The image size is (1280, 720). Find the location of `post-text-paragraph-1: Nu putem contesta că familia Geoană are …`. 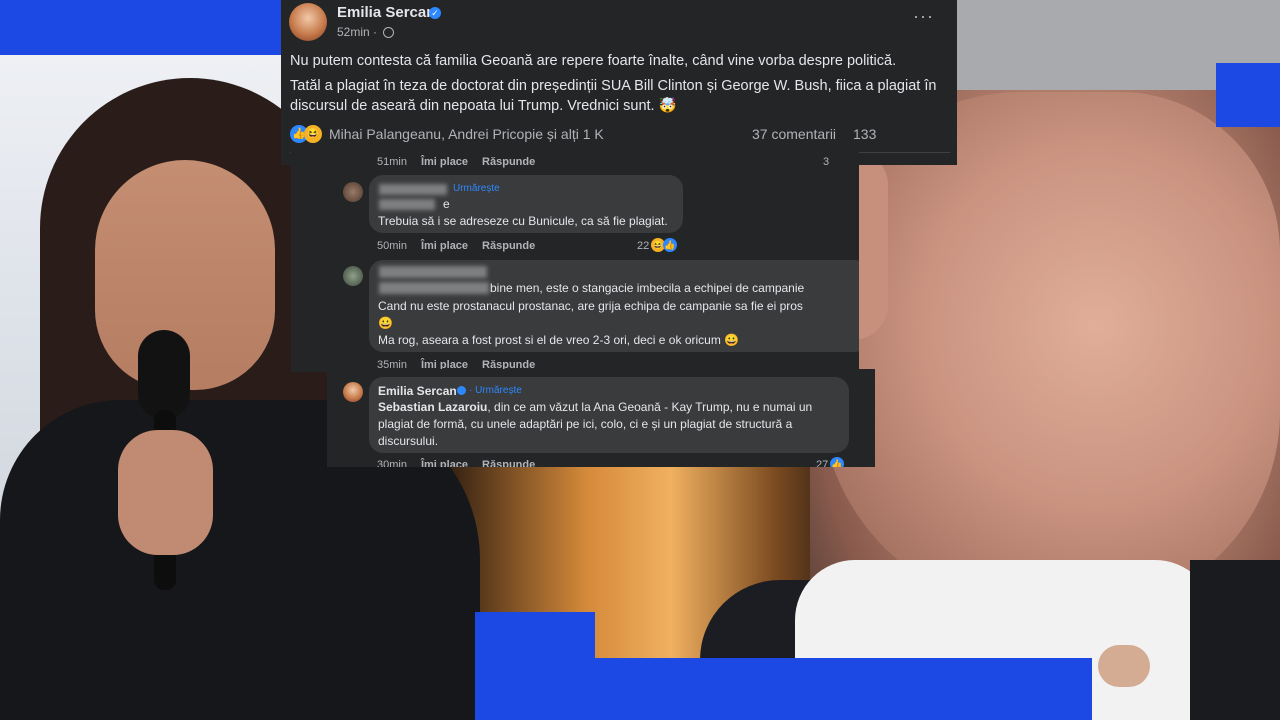

post-text-paragraph-1: Nu putem contesta că familia Geoană are … is located at coordinates (593, 61).